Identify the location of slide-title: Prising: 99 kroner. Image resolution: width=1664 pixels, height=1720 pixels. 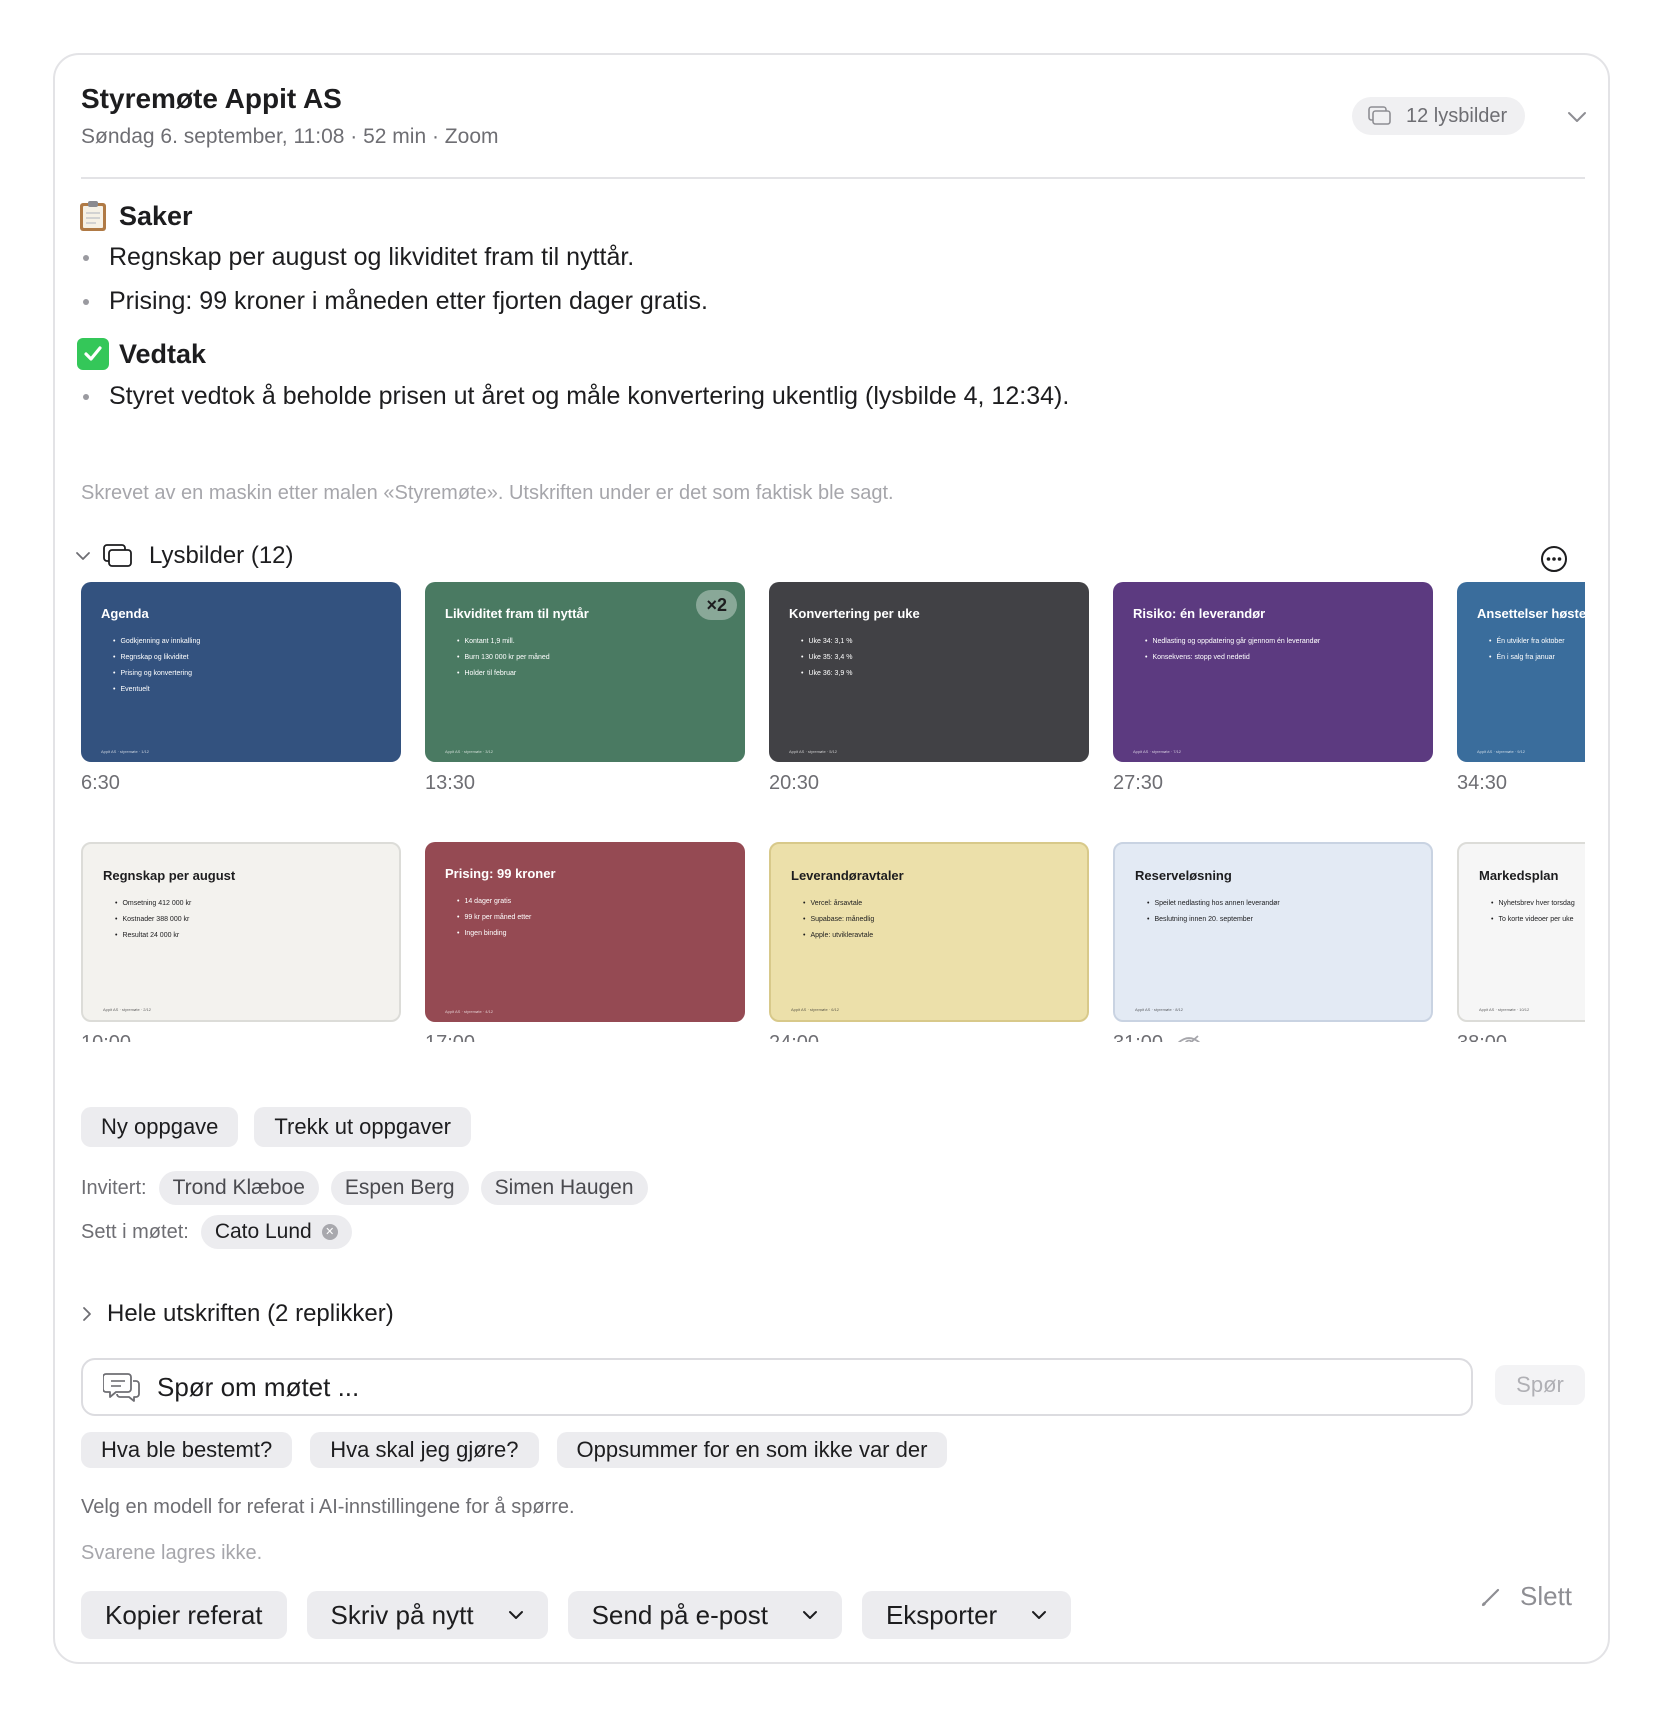
(500, 873).